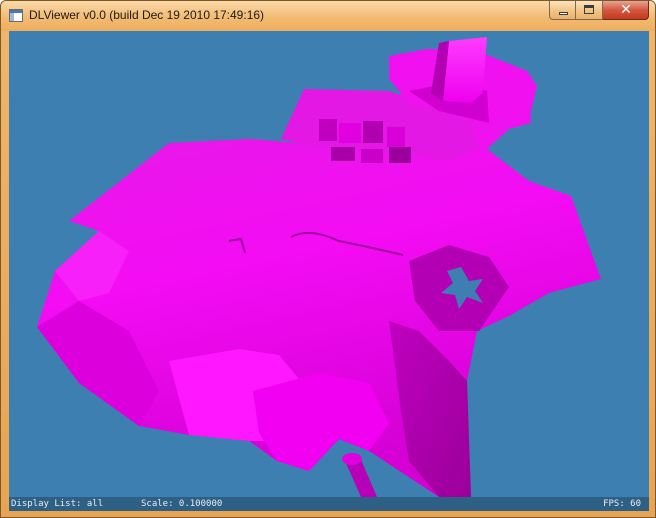 This screenshot has height=518, width=656. Describe the element at coordinates (563, 13) in the screenshot. I see `minimize-icon` at that location.